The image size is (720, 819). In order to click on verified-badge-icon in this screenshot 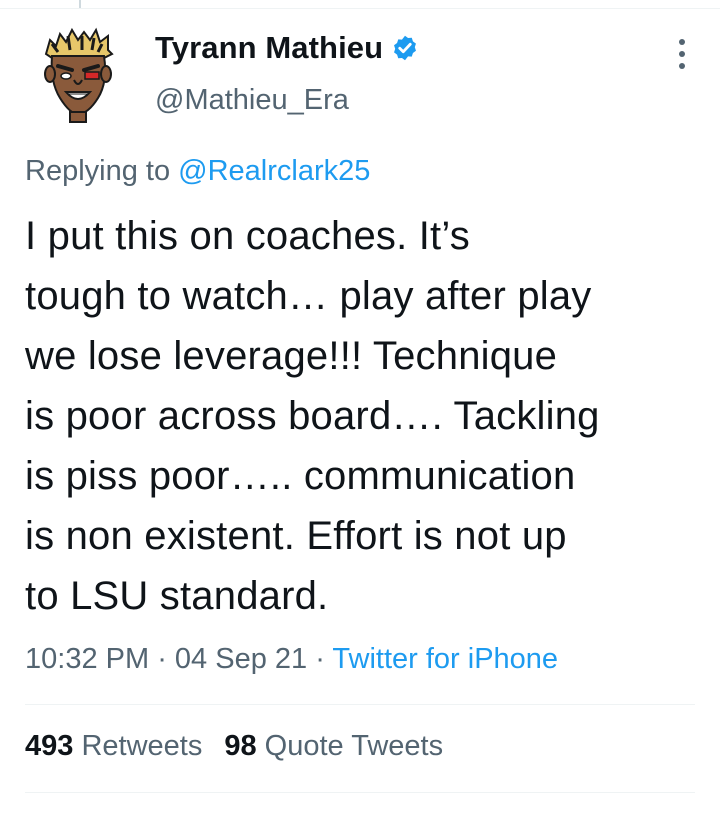, I will do `click(405, 48)`.